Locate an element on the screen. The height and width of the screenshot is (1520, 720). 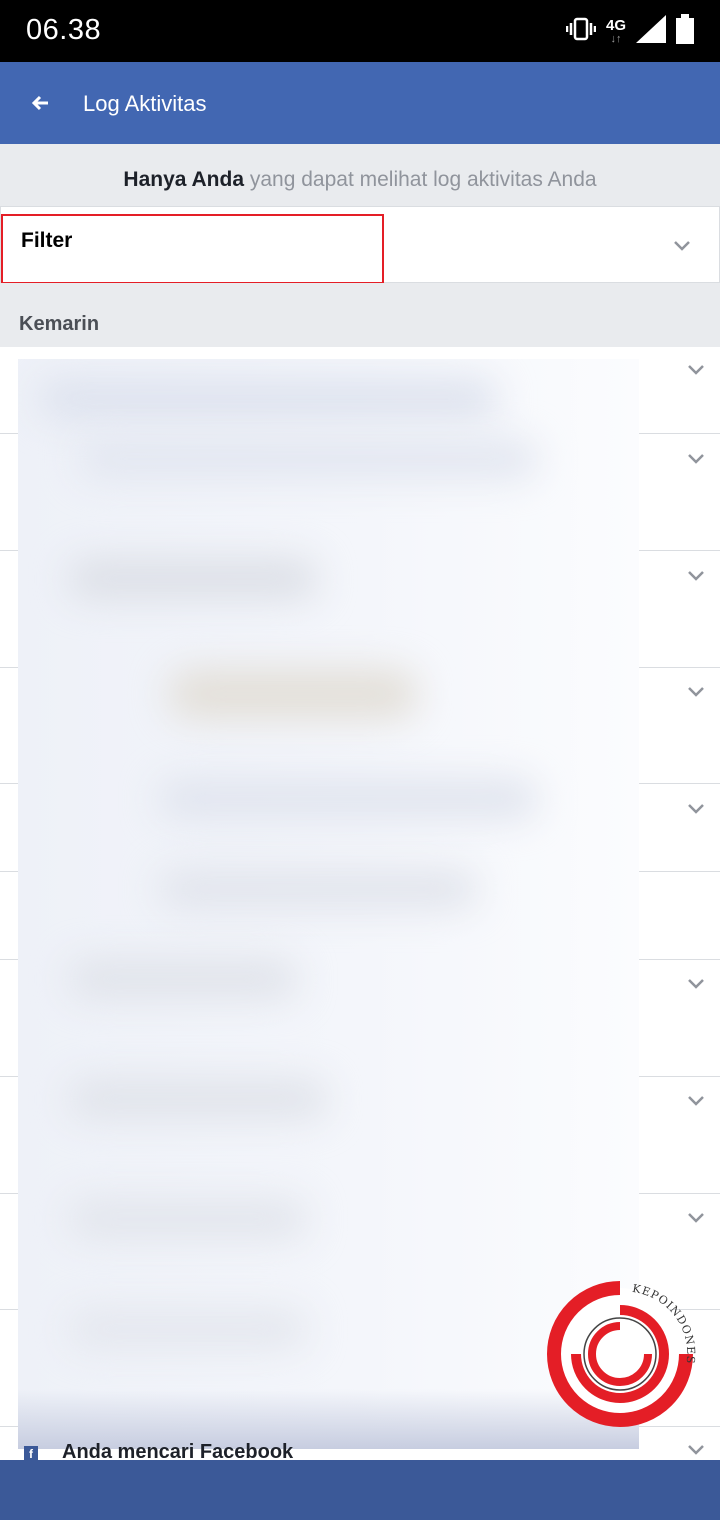
bottom-navigation-bar is located at coordinates (360, 1490).